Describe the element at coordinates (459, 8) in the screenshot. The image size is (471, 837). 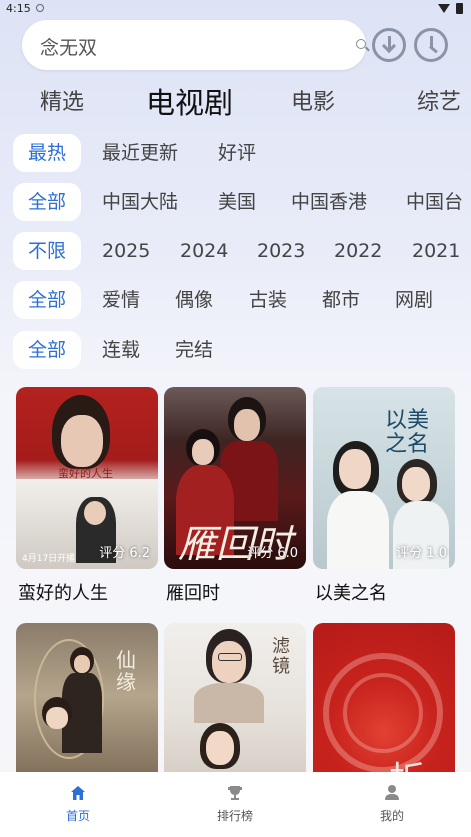
I see `battery-icon` at that location.